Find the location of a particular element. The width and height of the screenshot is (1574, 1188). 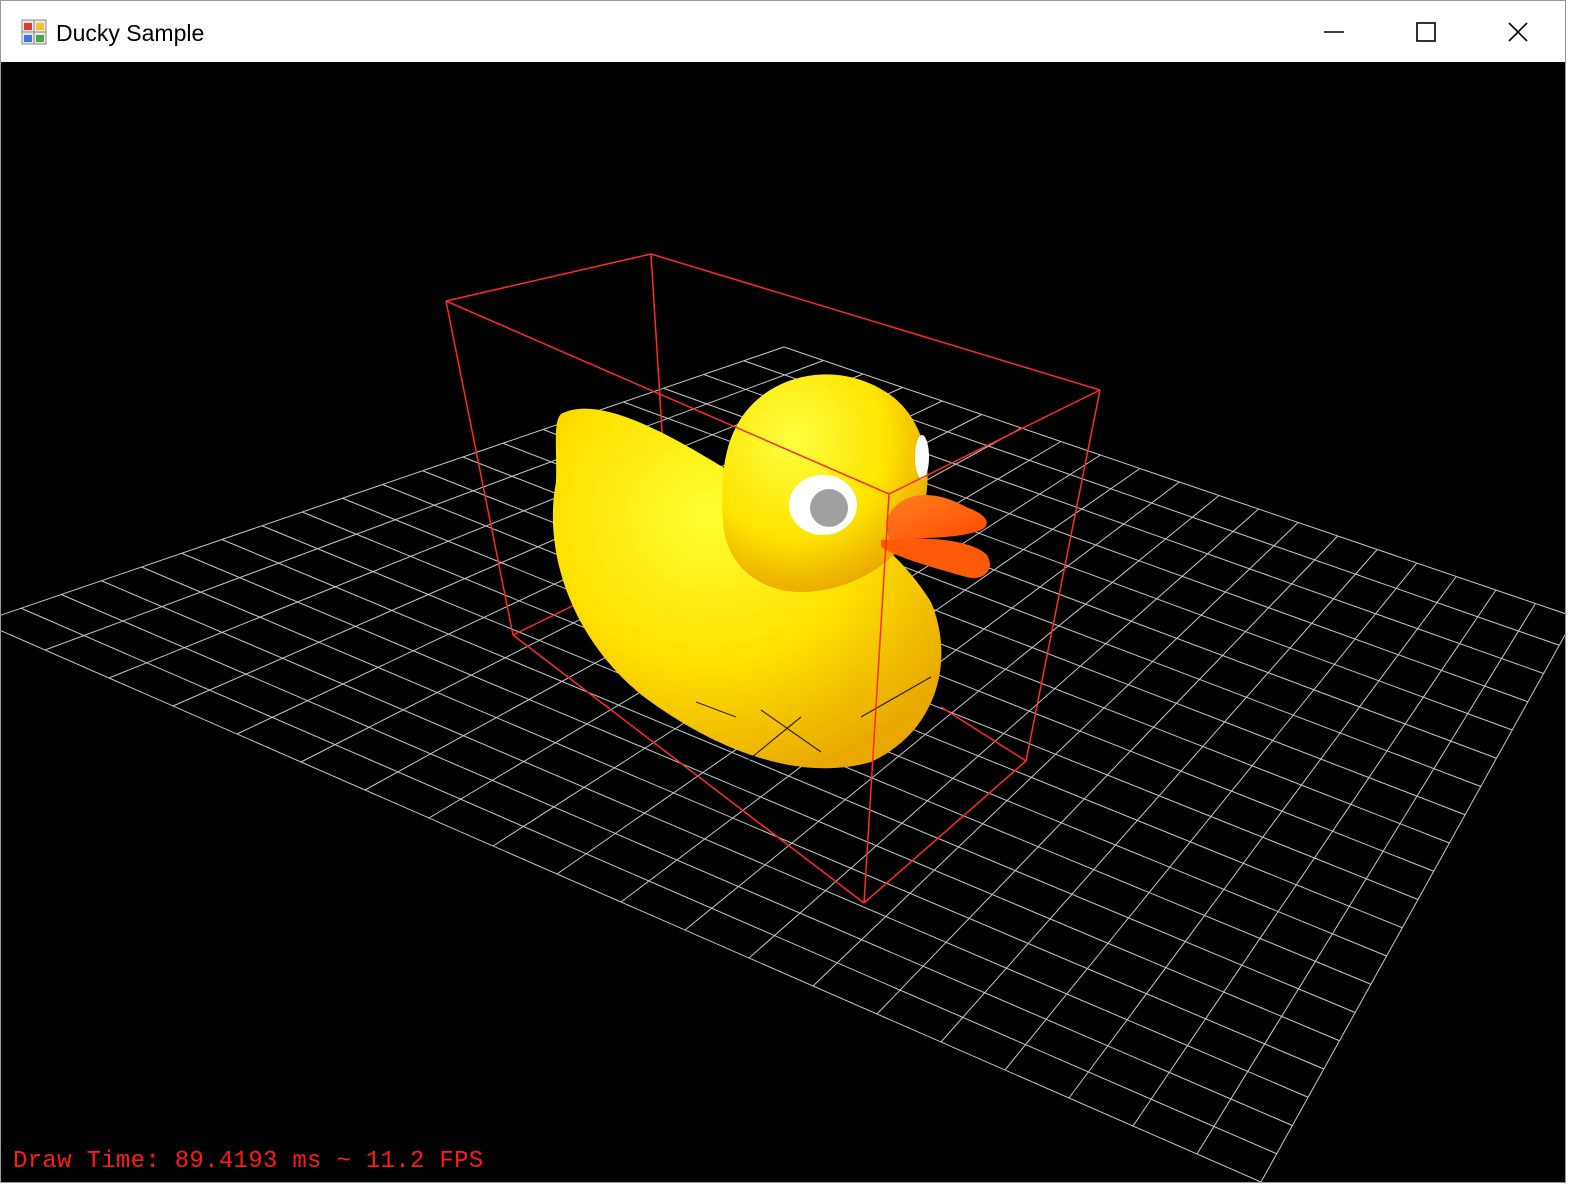

windows-forms-app-icon is located at coordinates (34, 32).